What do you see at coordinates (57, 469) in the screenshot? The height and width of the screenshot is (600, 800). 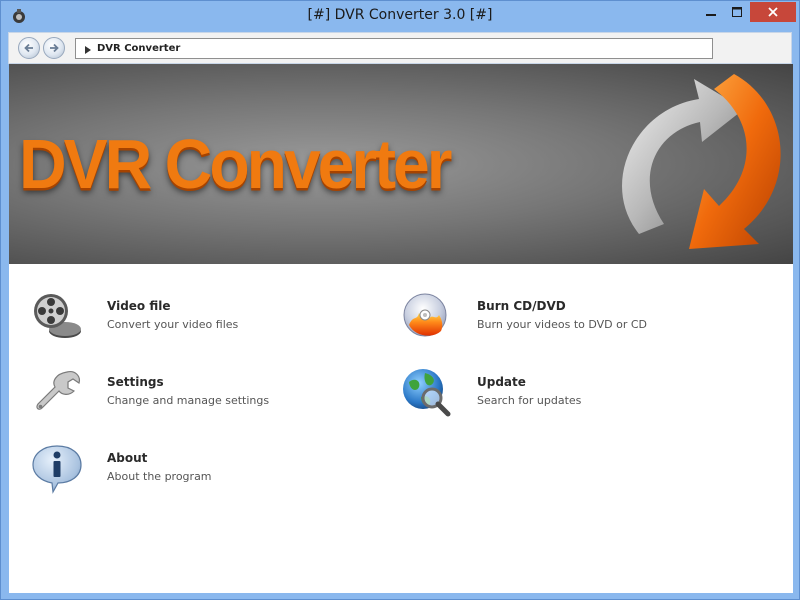 I see `info-icon` at bounding box center [57, 469].